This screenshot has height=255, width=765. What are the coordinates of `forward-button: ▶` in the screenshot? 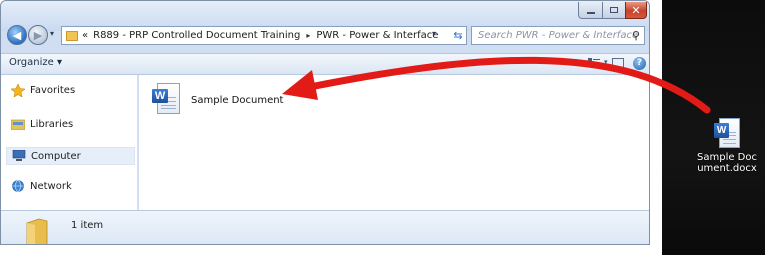 It's located at (38, 35).